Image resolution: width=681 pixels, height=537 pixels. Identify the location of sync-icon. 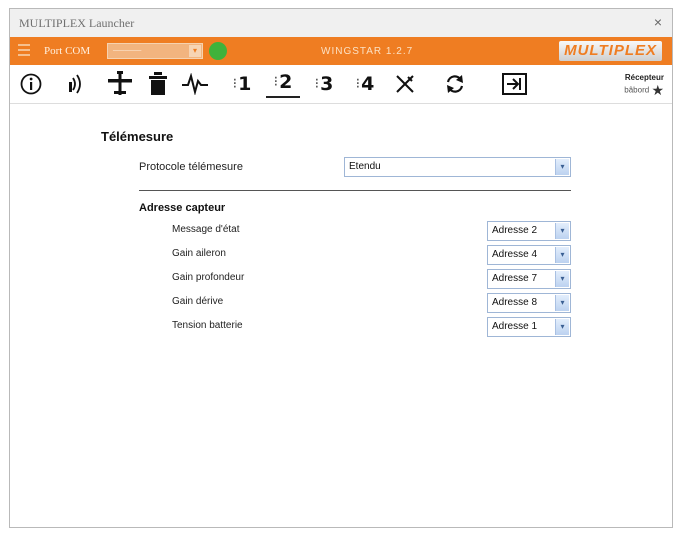
(455, 84).